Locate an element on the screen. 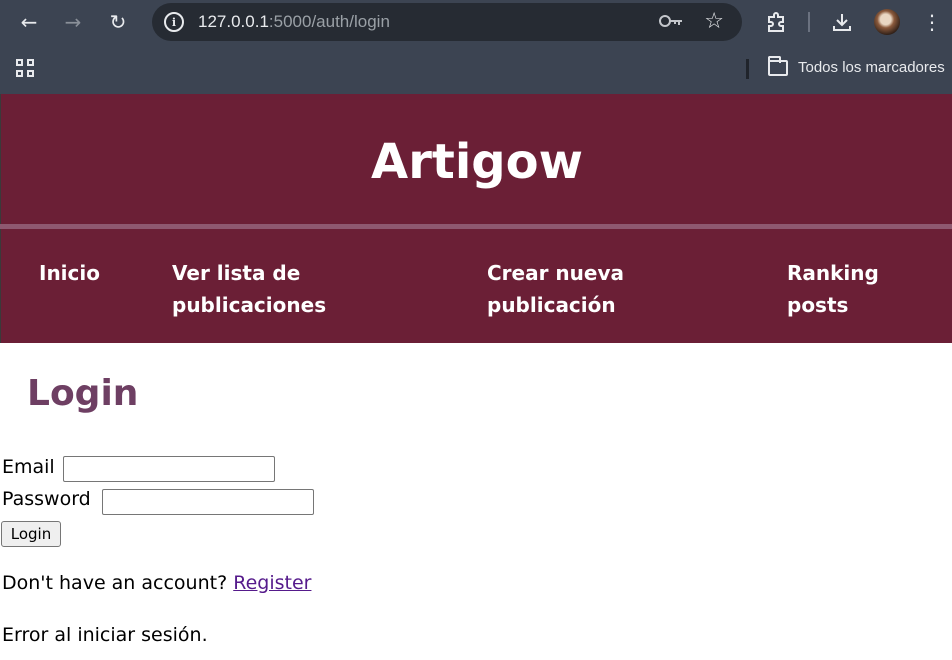 This screenshot has height=660, width=952. profile-avatar is located at coordinates (887, 22).